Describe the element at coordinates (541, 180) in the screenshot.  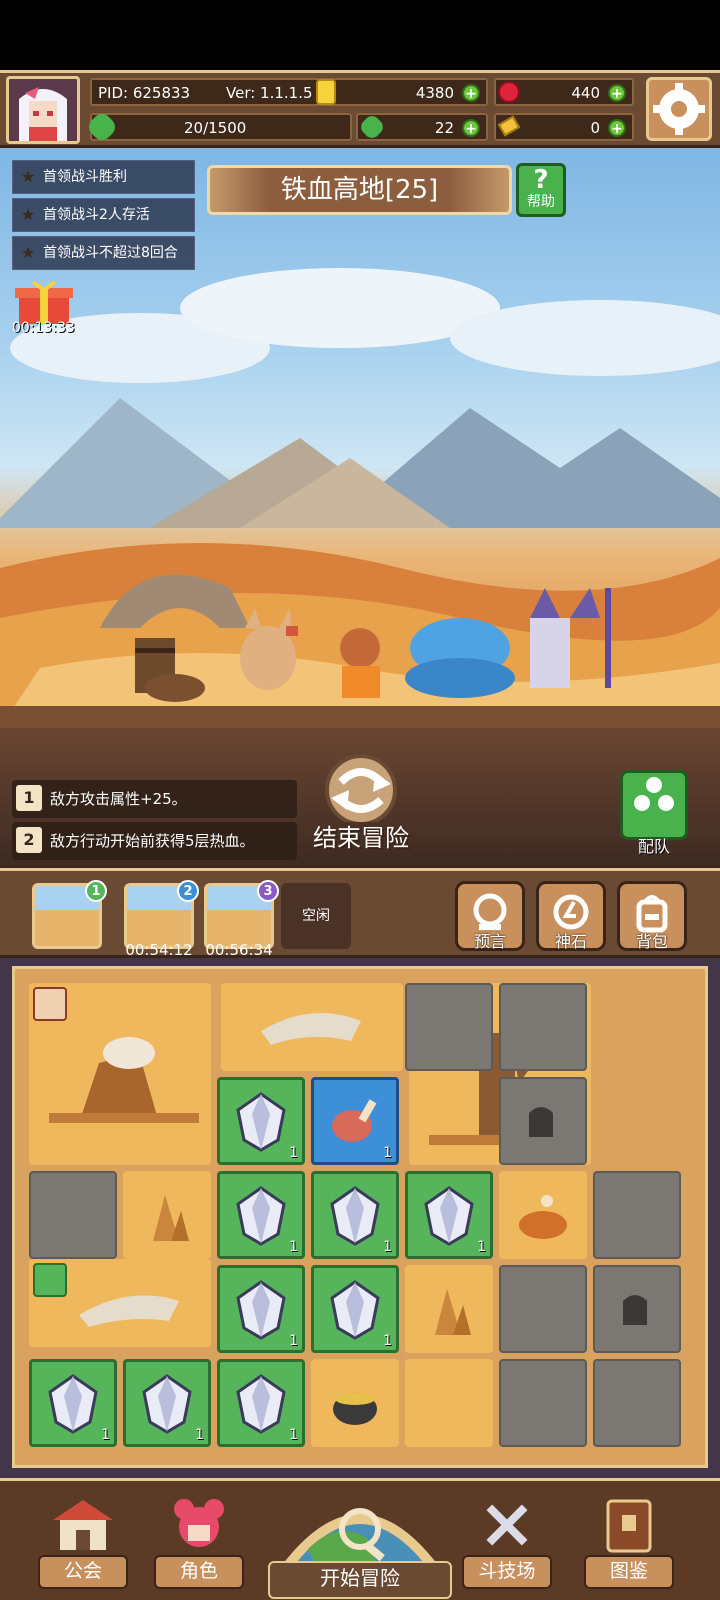
I see `question-icon: ?` at that location.